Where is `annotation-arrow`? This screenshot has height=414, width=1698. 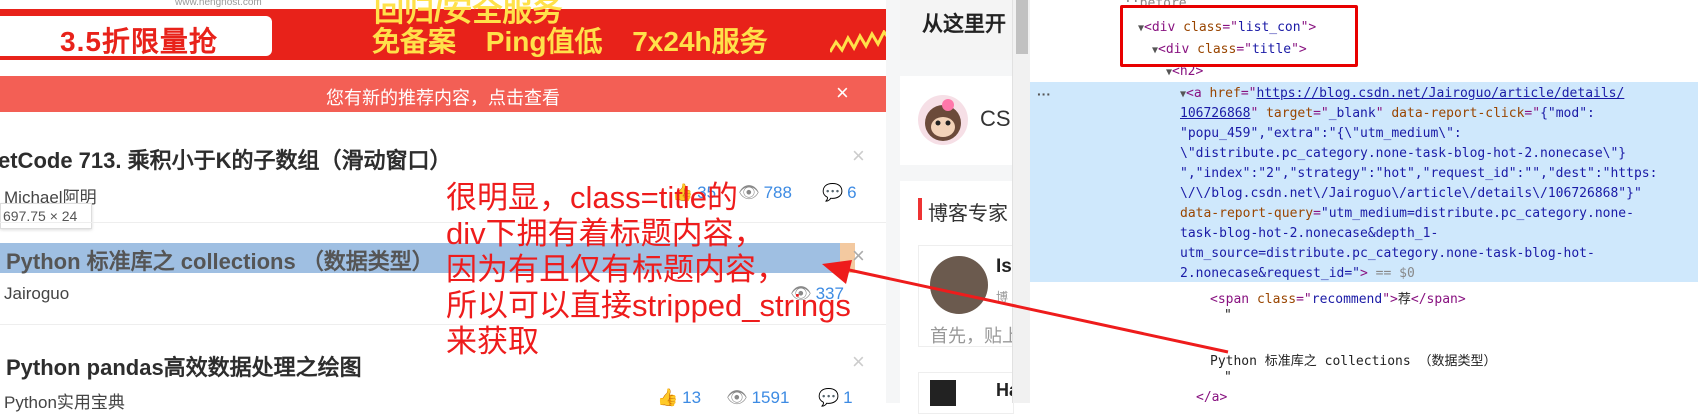
annotation-arrow is located at coordinates (1025, 307).